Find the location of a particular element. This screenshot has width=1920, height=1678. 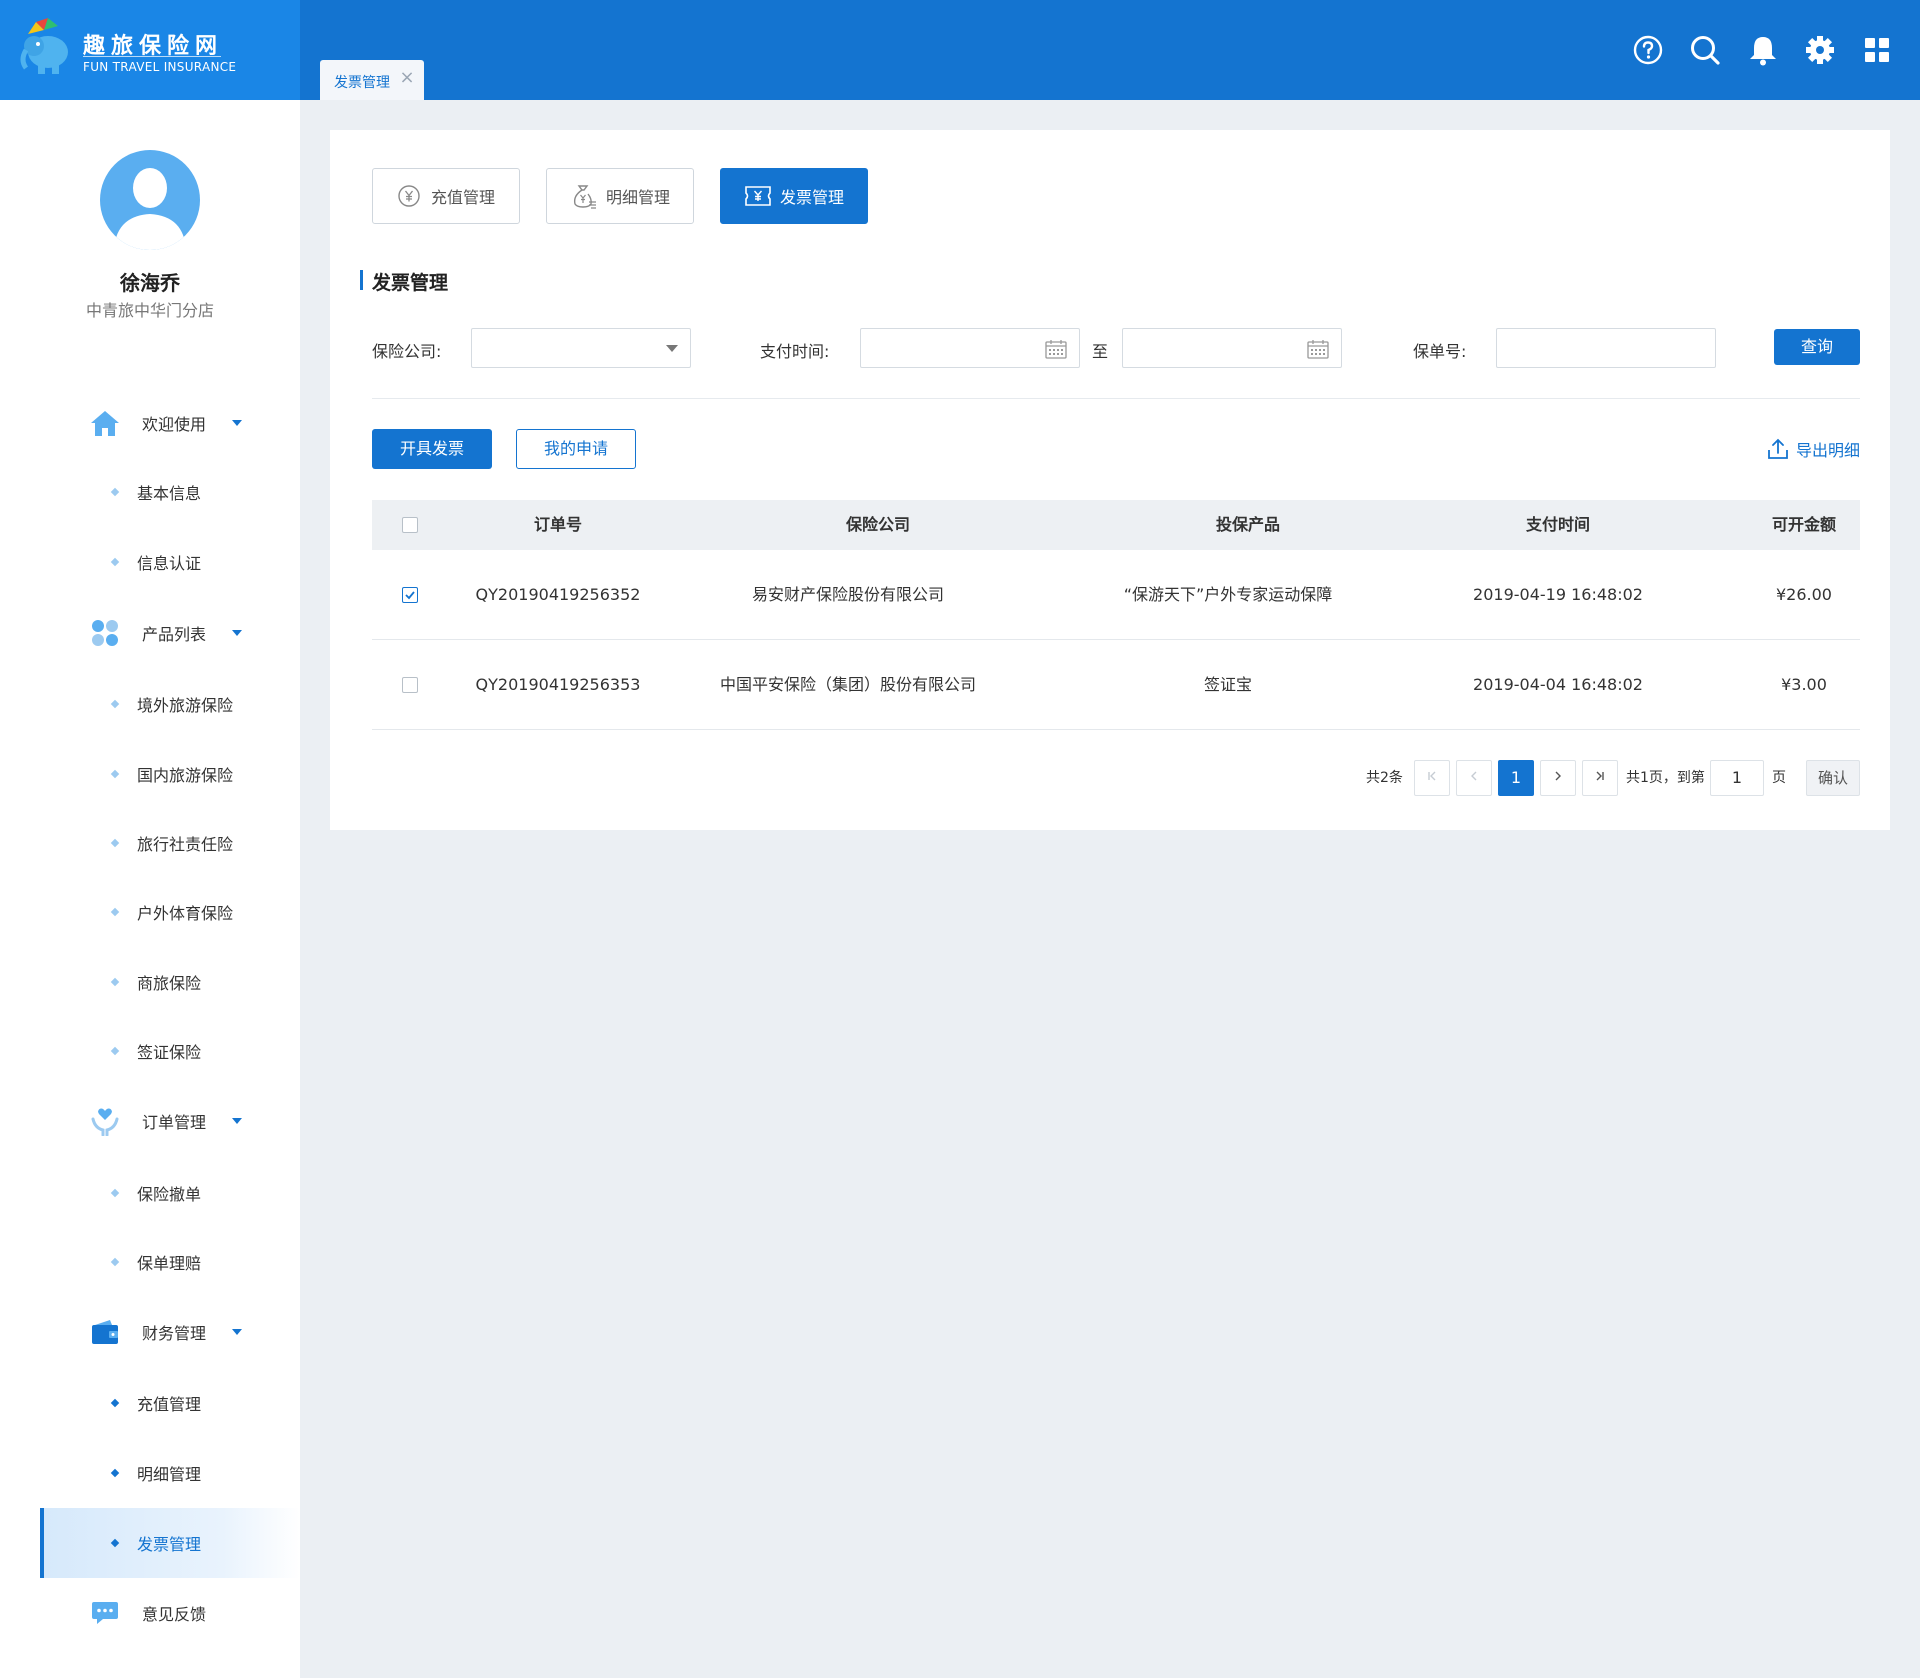

last-page-button is located at coordinates (1600, 778).